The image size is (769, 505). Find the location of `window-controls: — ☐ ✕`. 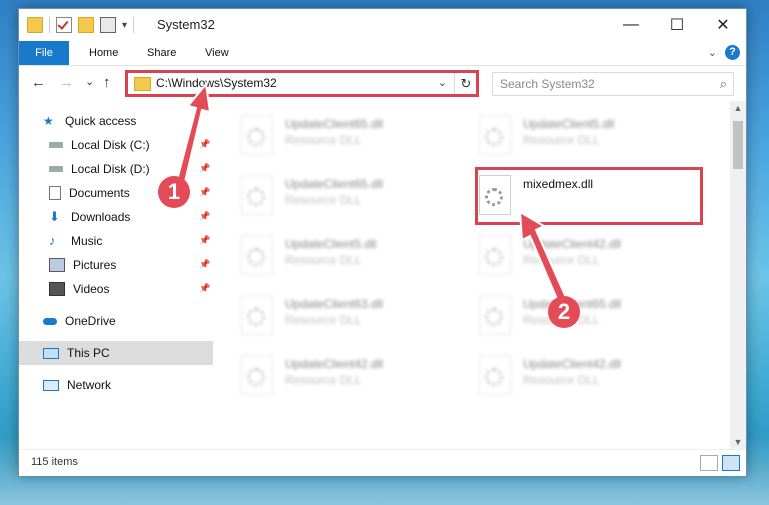

window-controls: — ☐ ✕ is located at coordinates (677, 25).